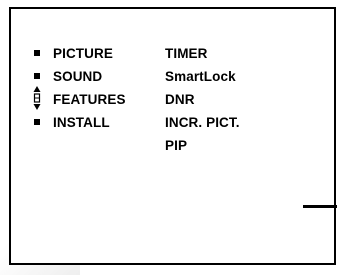 This screenshot has height=275, width=341. Describe the element at coordinates (200, 76) in the screenshot. I see `submenu-item-smartlock: SmartLock` at that location.